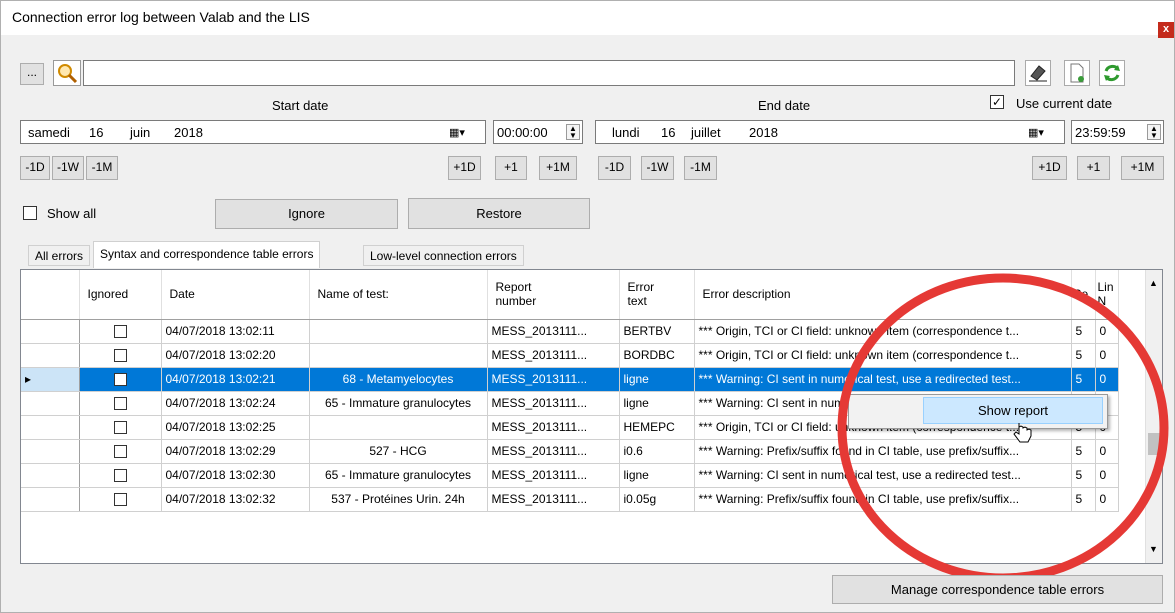 The height and width of the screenshot is (613, 1175). I want to click on col-ignored: Ignored, so click(120, 295).